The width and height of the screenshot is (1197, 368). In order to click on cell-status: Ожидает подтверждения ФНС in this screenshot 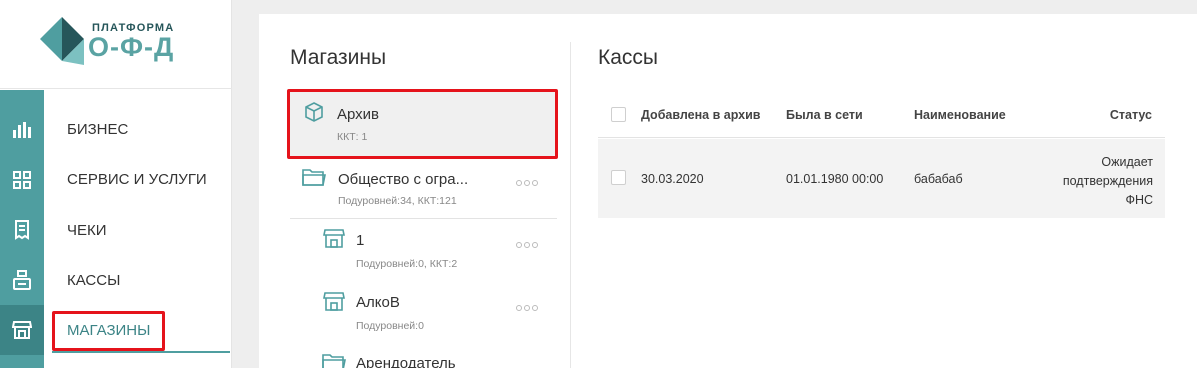, I will do `click(1098, 181)`.